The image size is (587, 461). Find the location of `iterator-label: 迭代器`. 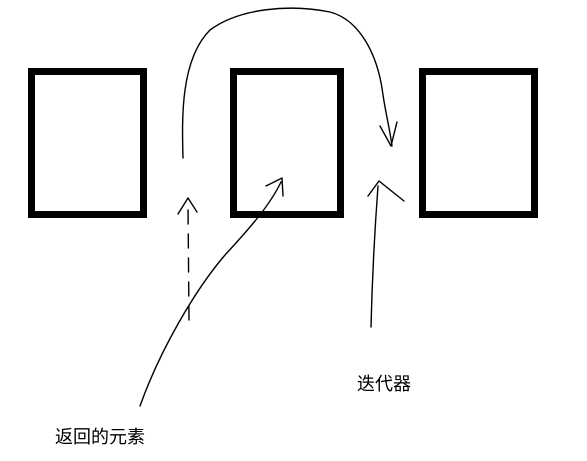

iterator-label: 迭代器 is located at coordinates (384, 384).